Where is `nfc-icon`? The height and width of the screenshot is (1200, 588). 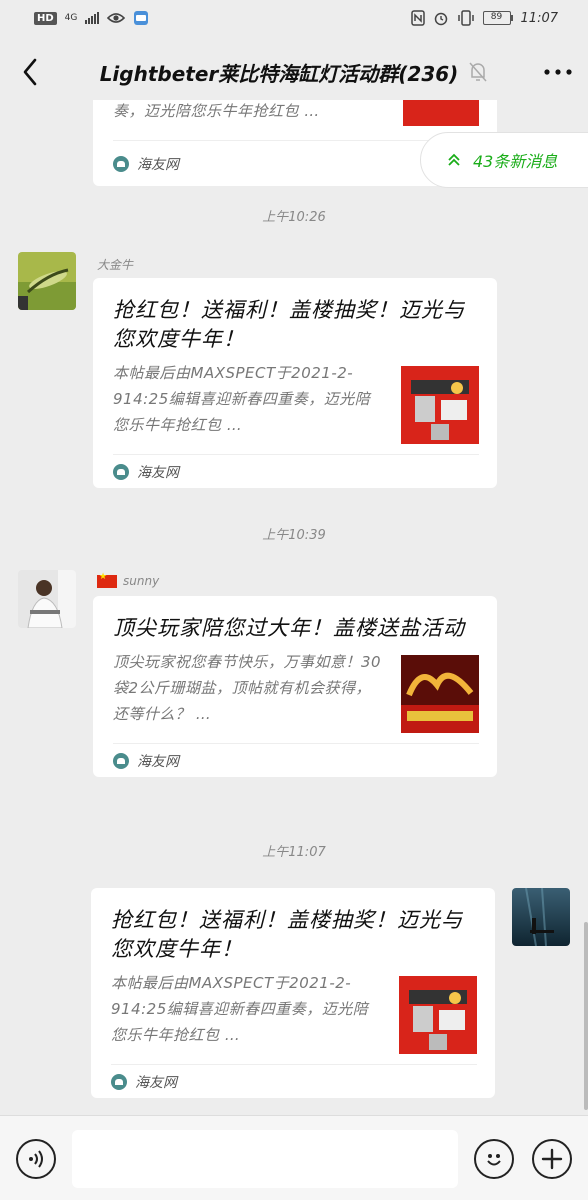
nfc-icon is located at coordinates (417, 18).